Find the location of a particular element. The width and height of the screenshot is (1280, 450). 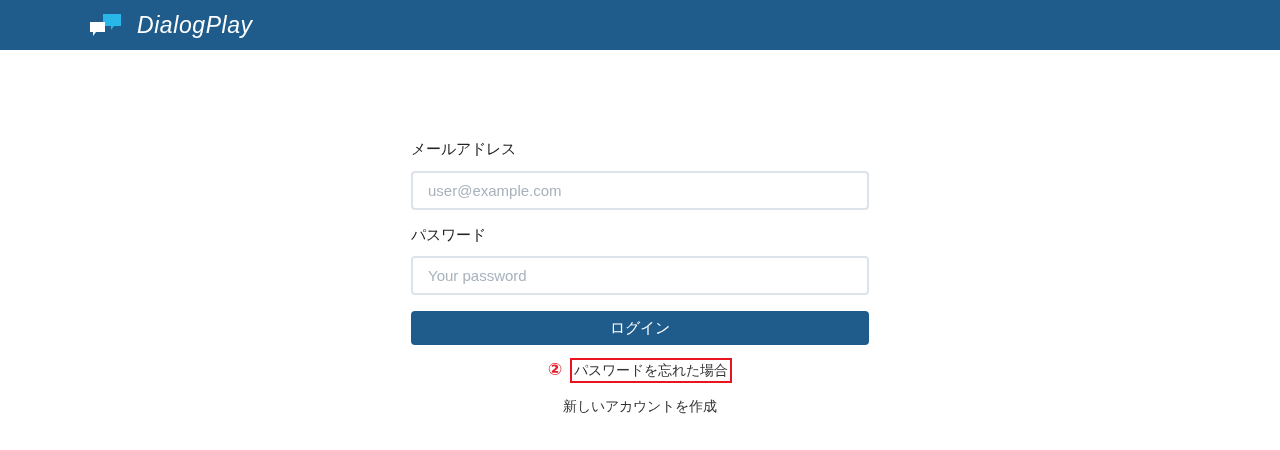

step-number: ② is located at coordinates (555, 370).